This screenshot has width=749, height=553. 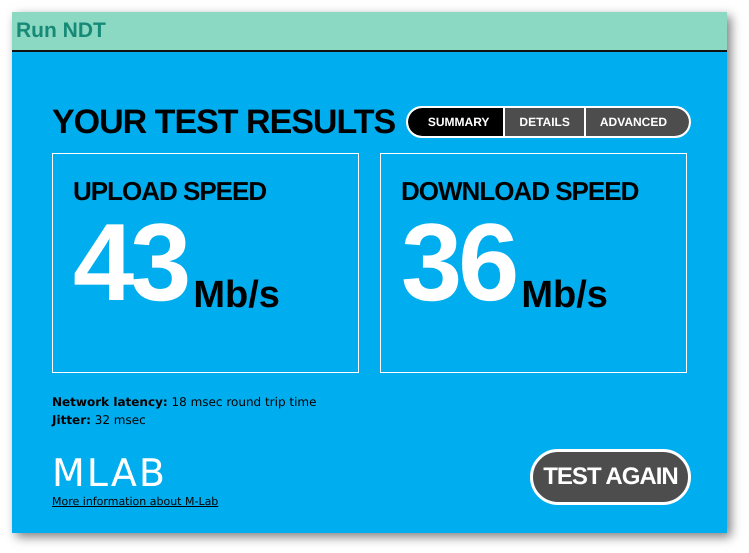 What do you see at coordinates (109, 473) in the screenshot?
I see `mlab-logo: MLAB` at bounding box center [109, 473].